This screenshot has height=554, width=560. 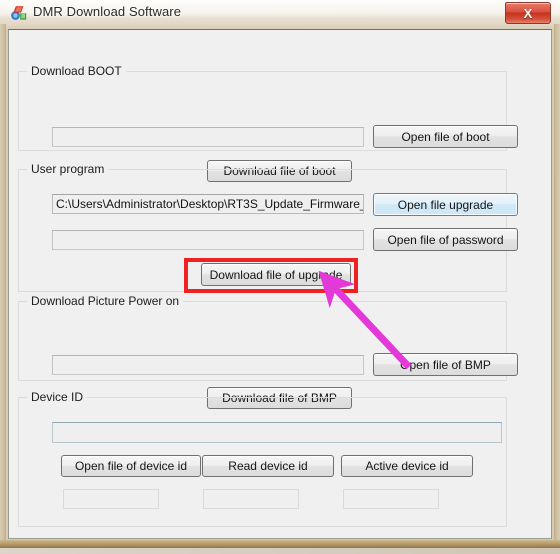 What do you see at coordinates (277, 432) in the screenshot?
I see `device-id-input` at bounding box center [277, 432].